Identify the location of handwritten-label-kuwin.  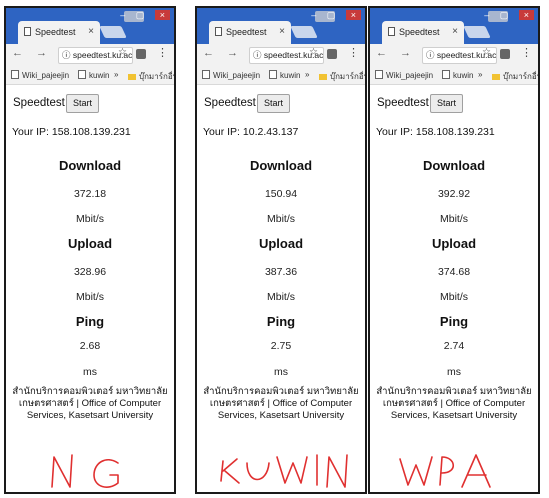
(284, 471).